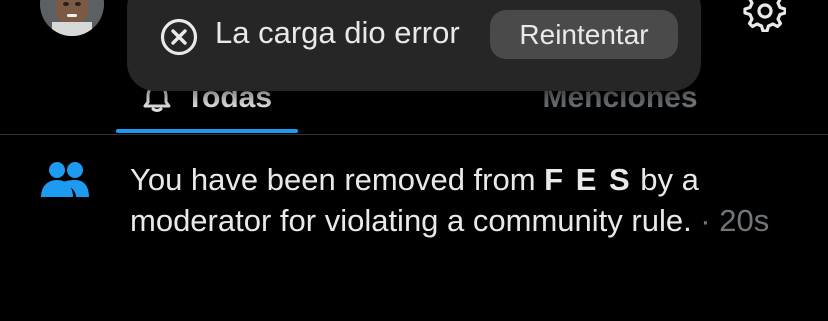  I want to click on selected-tab-indicator, so click(207, 131).